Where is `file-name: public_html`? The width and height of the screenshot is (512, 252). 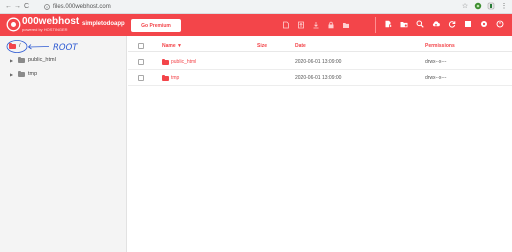
file-name: public_html is located at coordinates (179, 61).